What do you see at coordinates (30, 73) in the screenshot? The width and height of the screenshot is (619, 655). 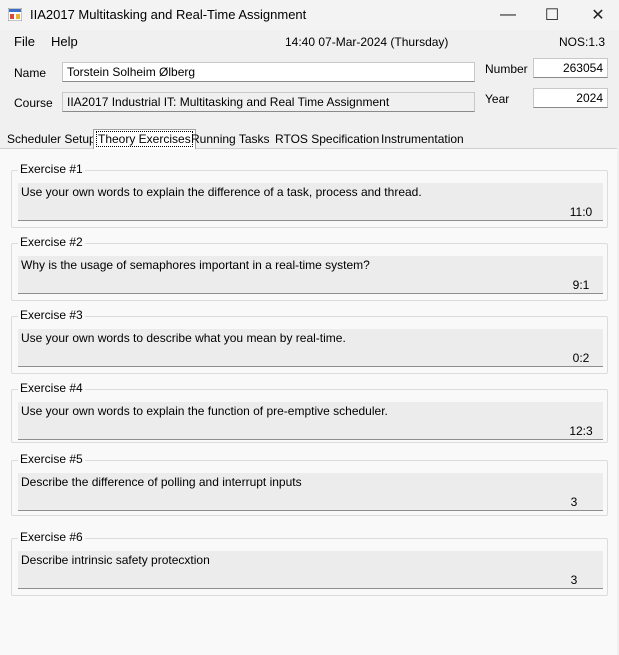 I see `name-label: Name` at bounding box center [30, 73].